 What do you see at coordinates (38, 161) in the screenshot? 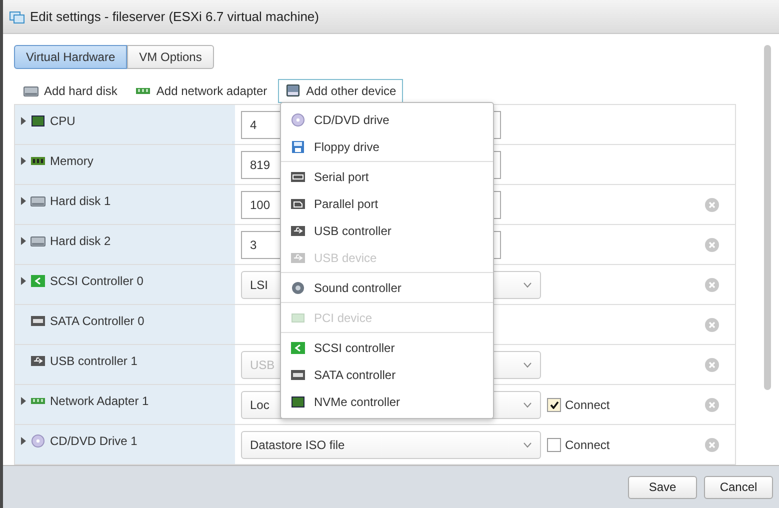
I see `memory-module-icon` at bounding box center [38, 161].